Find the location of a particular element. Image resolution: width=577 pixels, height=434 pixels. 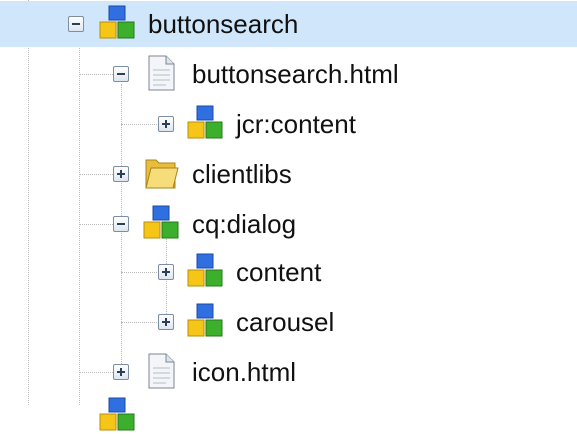

tree-node-icon-html: icon.html is located at coordinates (288, 372).